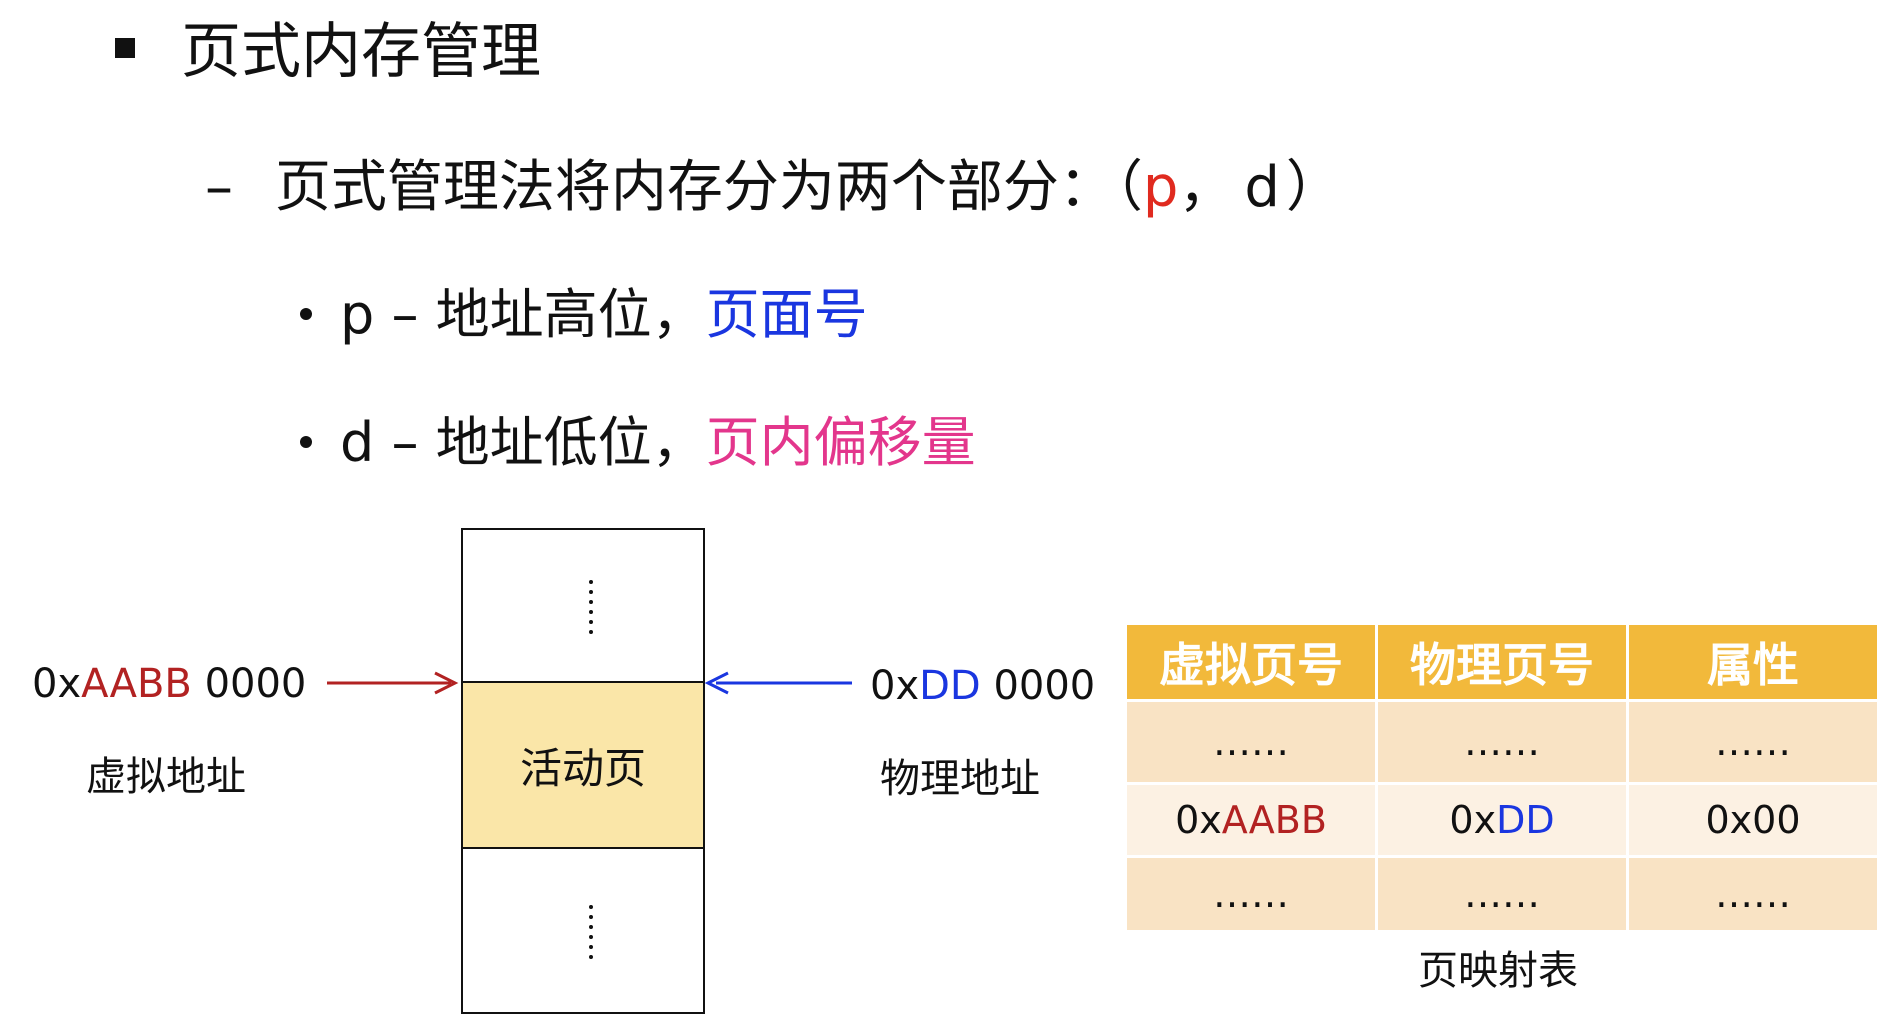  What do you see at coordinates (523, 442) in the screenshot?
I see `bullet-d-lead: d – 地址低位，` at bounding box center [523, 442].